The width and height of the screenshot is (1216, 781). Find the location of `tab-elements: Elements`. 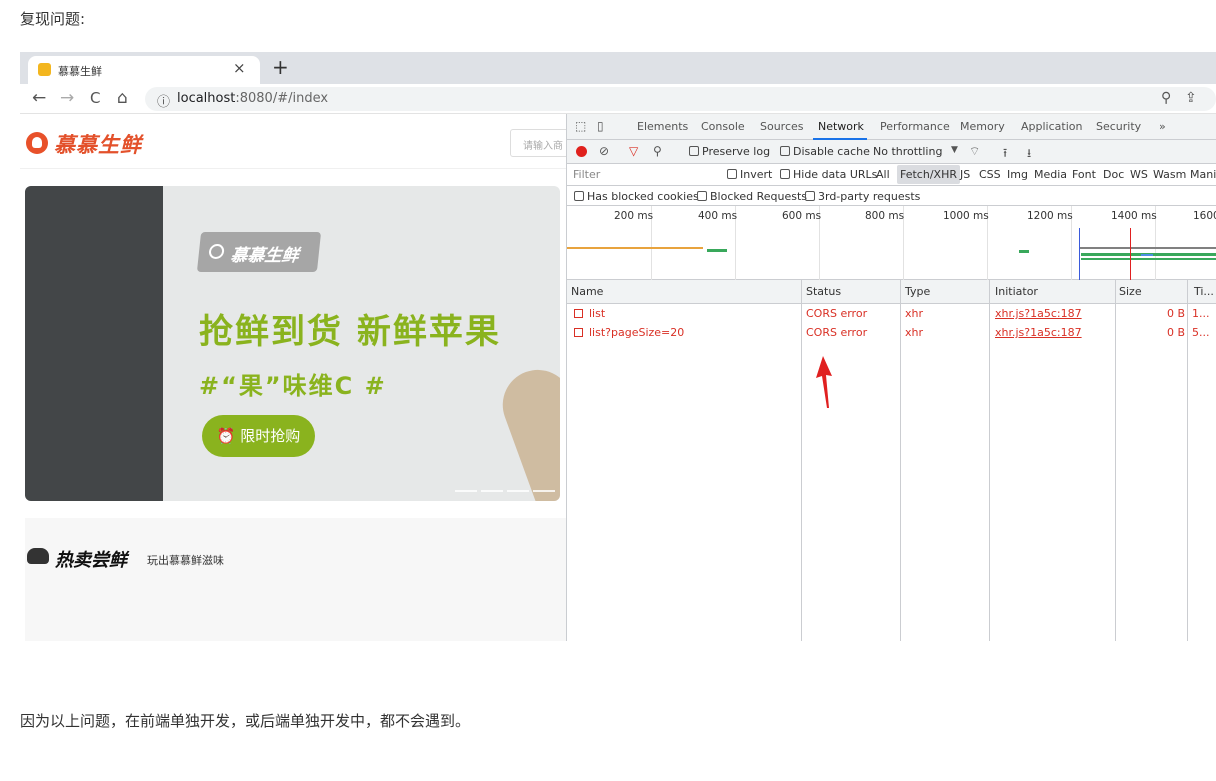

tab-elements: Elements is located at coordinates (662, 126).